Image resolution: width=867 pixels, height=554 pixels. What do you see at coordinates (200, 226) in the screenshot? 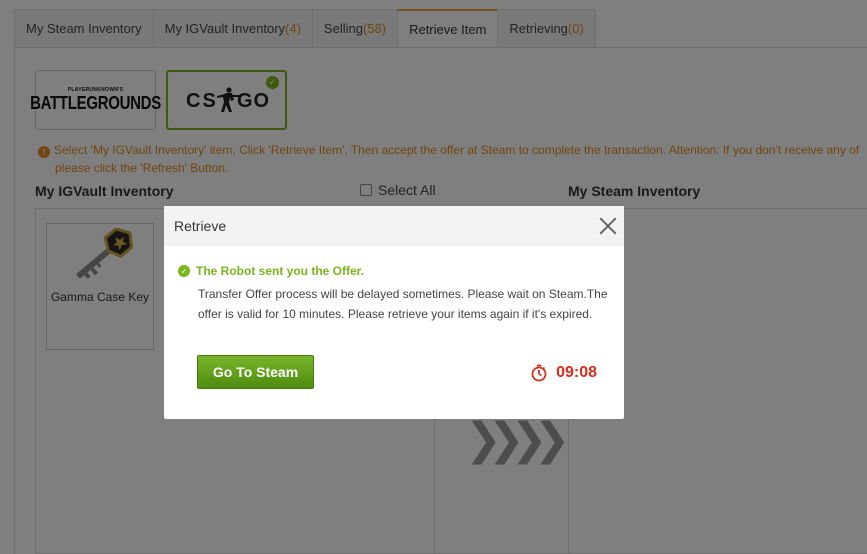
I see `dialog-title: Retrieve` at bounding box center [200, 226].